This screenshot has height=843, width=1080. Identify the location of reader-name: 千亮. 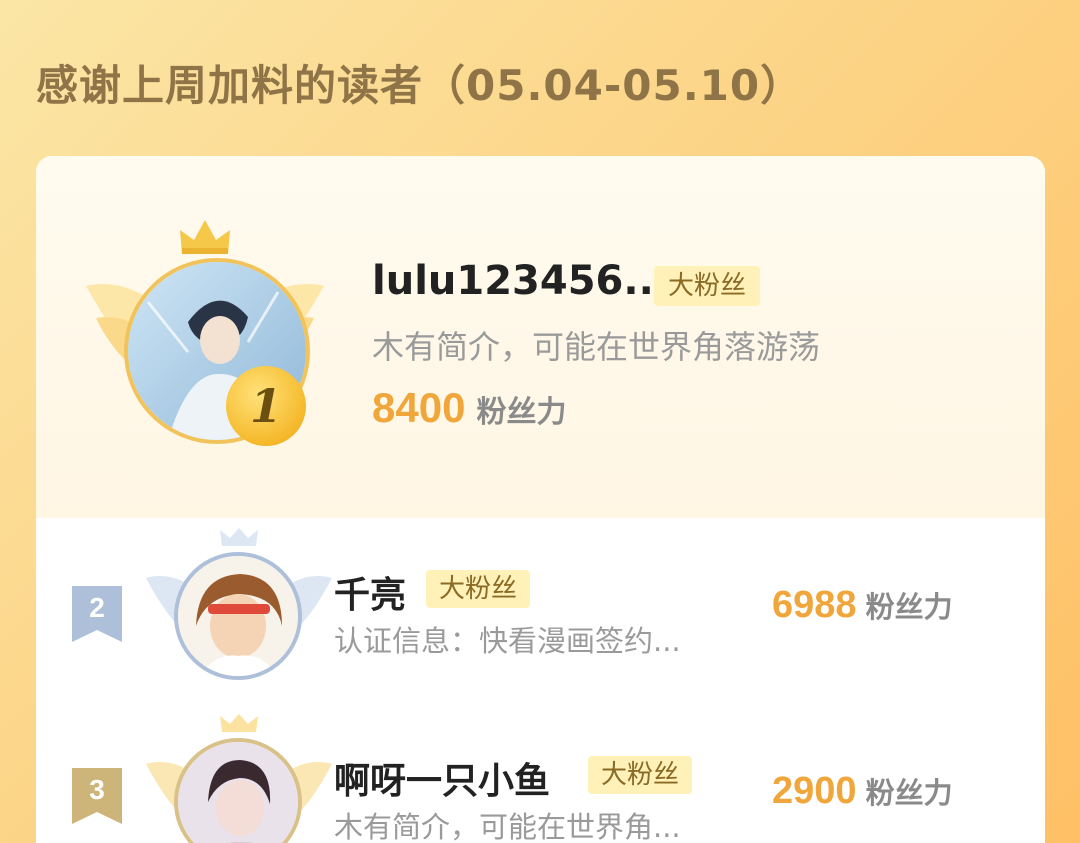
(370, 592).